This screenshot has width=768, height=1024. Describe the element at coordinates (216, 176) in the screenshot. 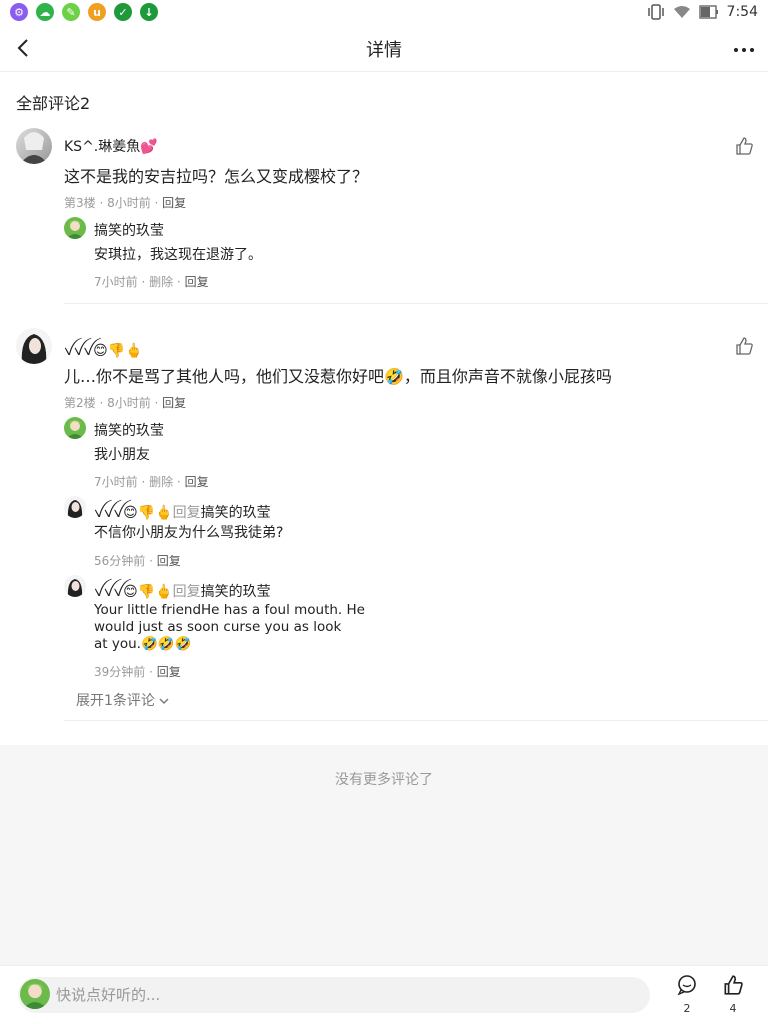

I see `comment-text: 这不是我的安吉拉吗？怎么又变成樱校了？` at that location.